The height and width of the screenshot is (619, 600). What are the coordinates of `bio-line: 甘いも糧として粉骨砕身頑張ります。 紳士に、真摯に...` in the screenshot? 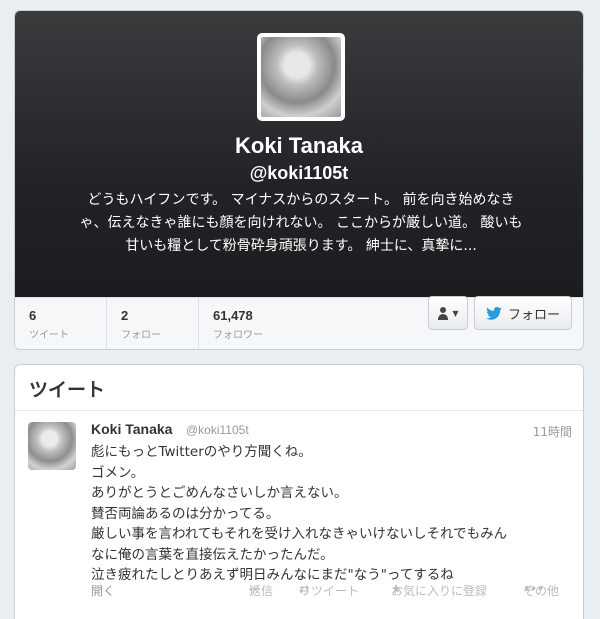 It's located at (301, 246).